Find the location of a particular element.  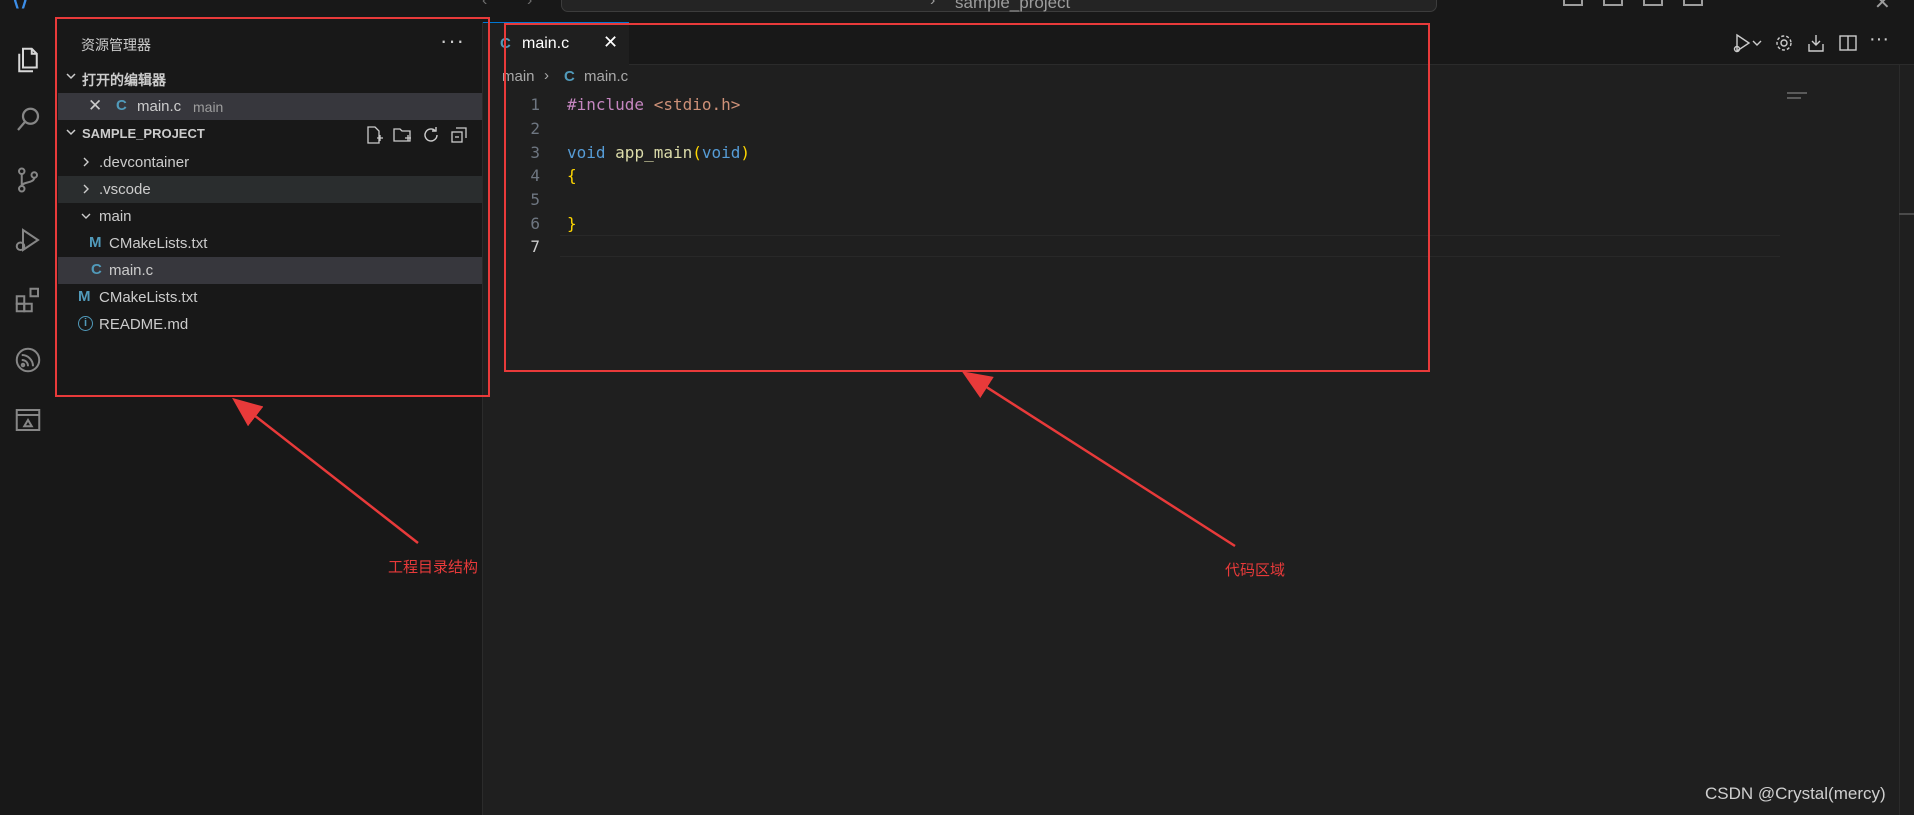

vscode-logo-icon: ⟨⟩ is located at coordinates (20, 5).